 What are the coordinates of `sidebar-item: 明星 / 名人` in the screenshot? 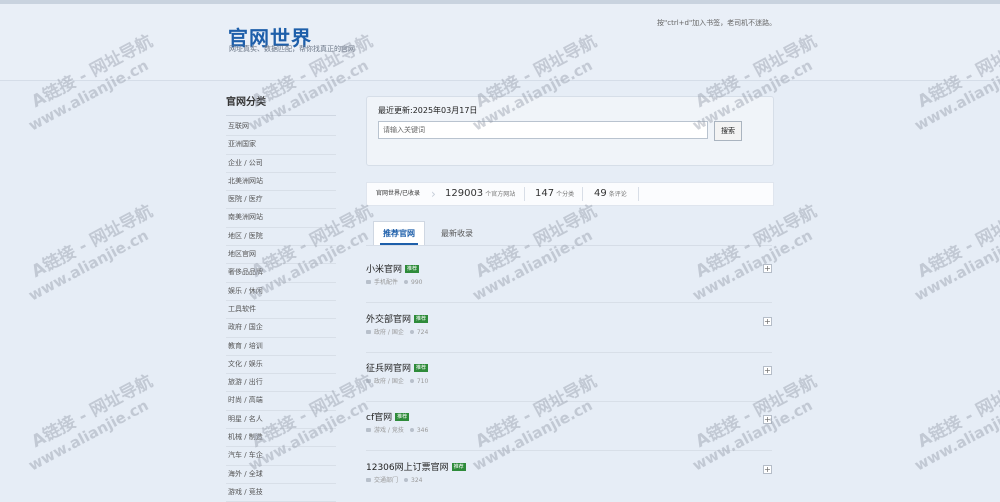 It's located at (281, 420).